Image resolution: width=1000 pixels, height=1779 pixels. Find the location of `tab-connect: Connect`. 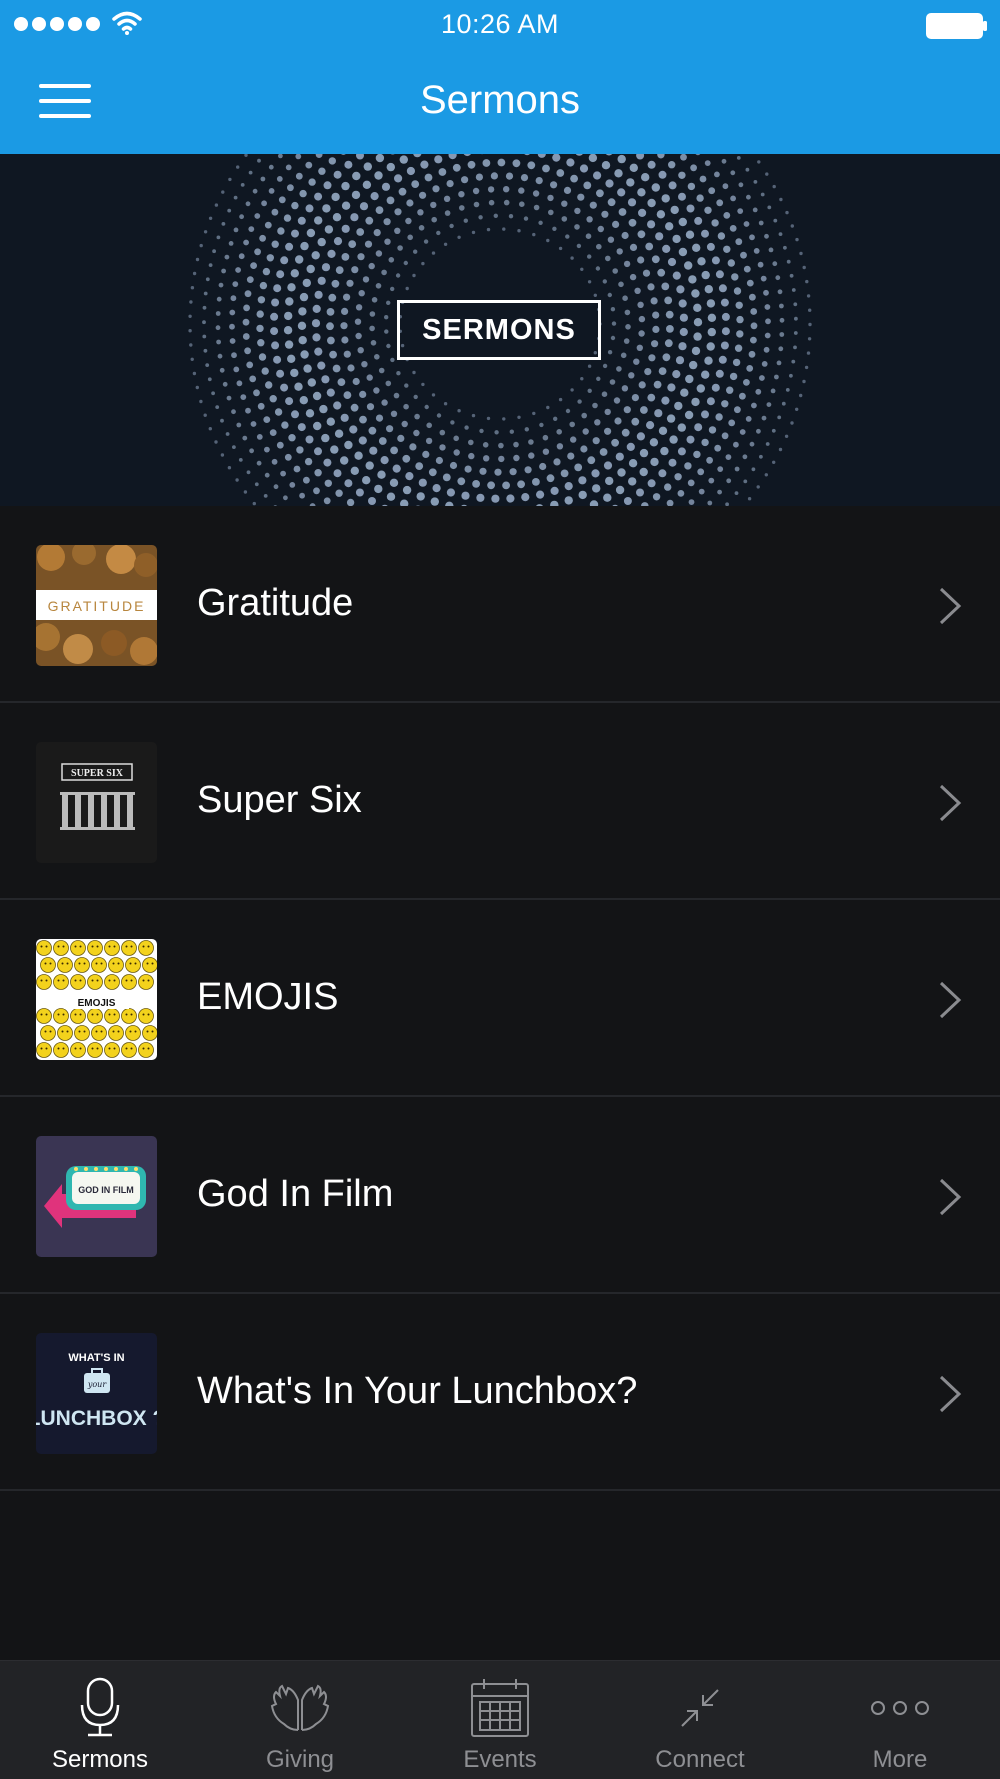

tab-connect: Connect is located at coordinates (700, 1720).